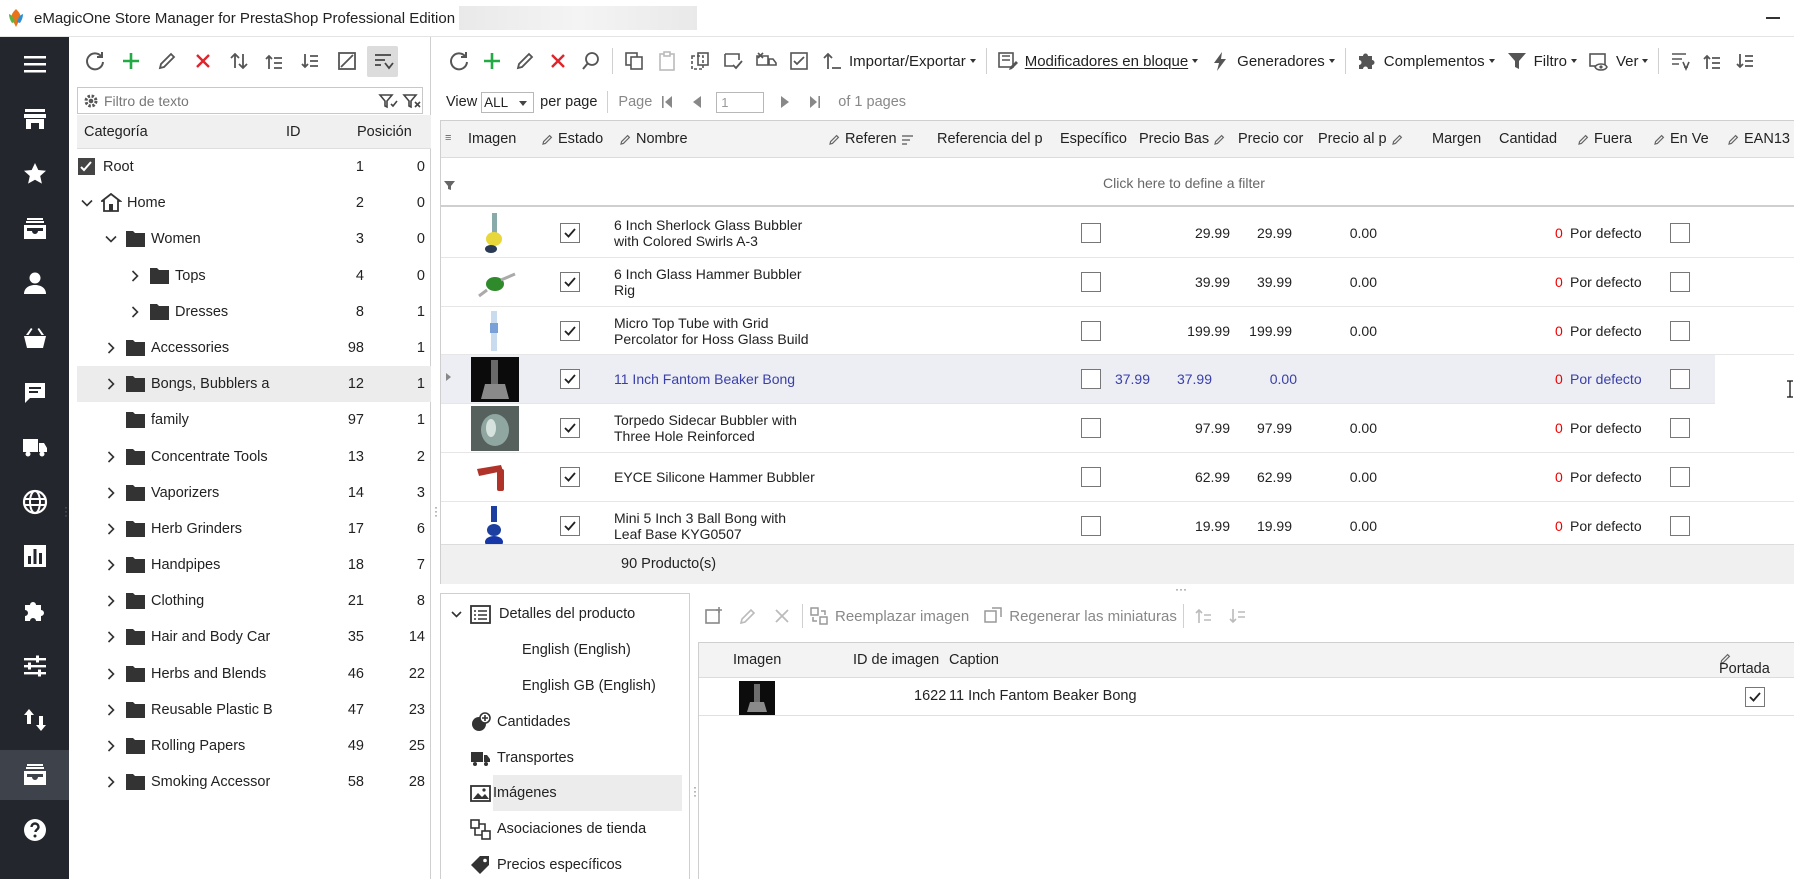 This screenshot has height=879, width=1794. What do you see at coordinates (667, 102) in the screenshot?
I see `first-page-button` at bounding box center [667, 102].